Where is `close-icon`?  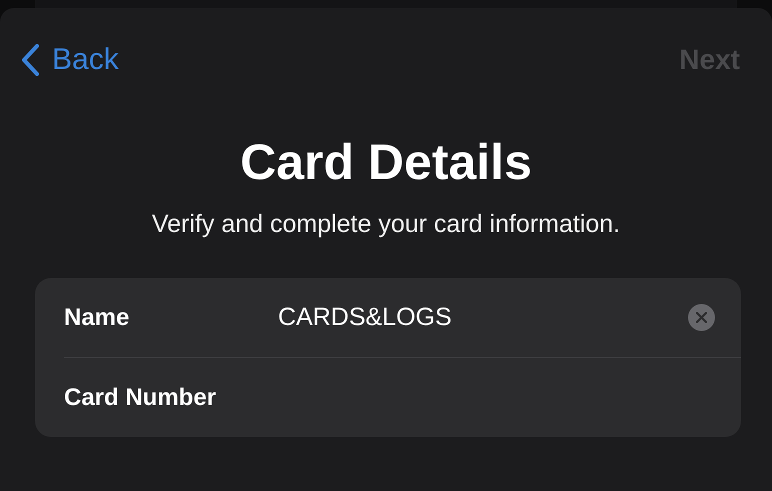
close-icon is located at coordinates (701, 317).